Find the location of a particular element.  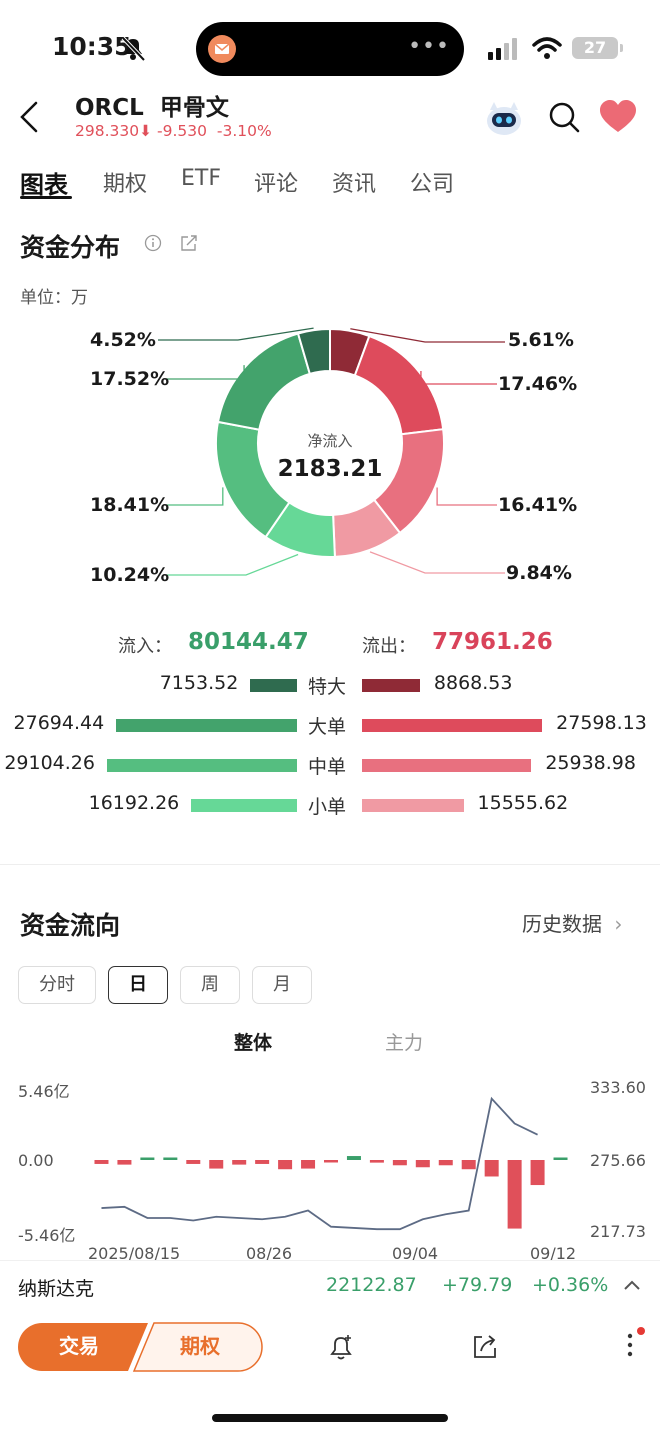

history-data-label: 历史数据 is located at coordinates (562, 924).